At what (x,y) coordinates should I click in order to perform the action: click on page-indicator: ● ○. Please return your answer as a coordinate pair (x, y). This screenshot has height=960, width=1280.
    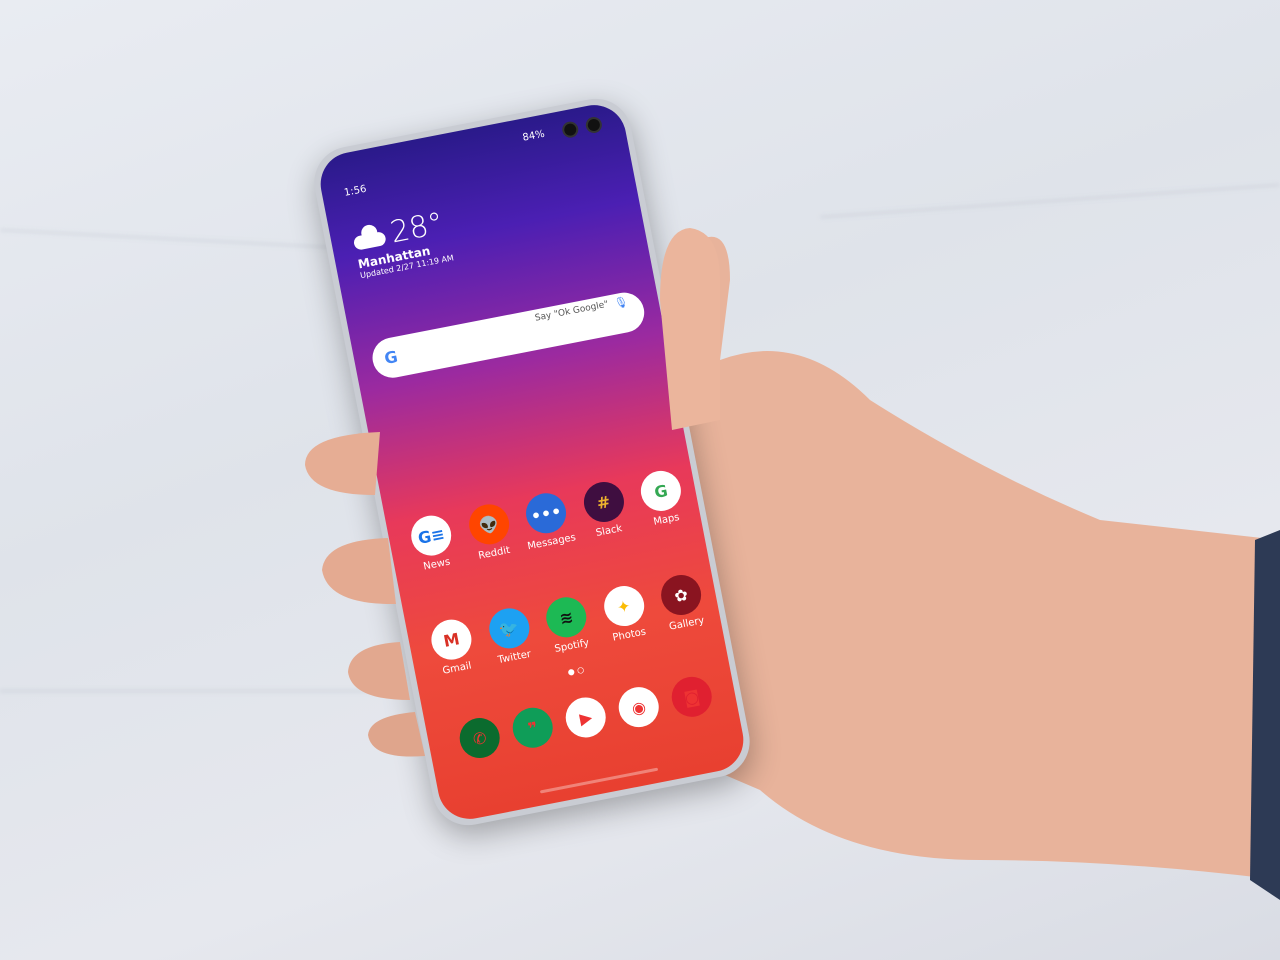
    Looking at the image, I should click on (575, 670).